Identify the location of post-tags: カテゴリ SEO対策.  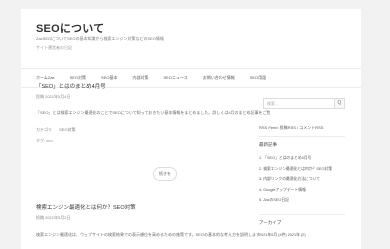
(153, 130).